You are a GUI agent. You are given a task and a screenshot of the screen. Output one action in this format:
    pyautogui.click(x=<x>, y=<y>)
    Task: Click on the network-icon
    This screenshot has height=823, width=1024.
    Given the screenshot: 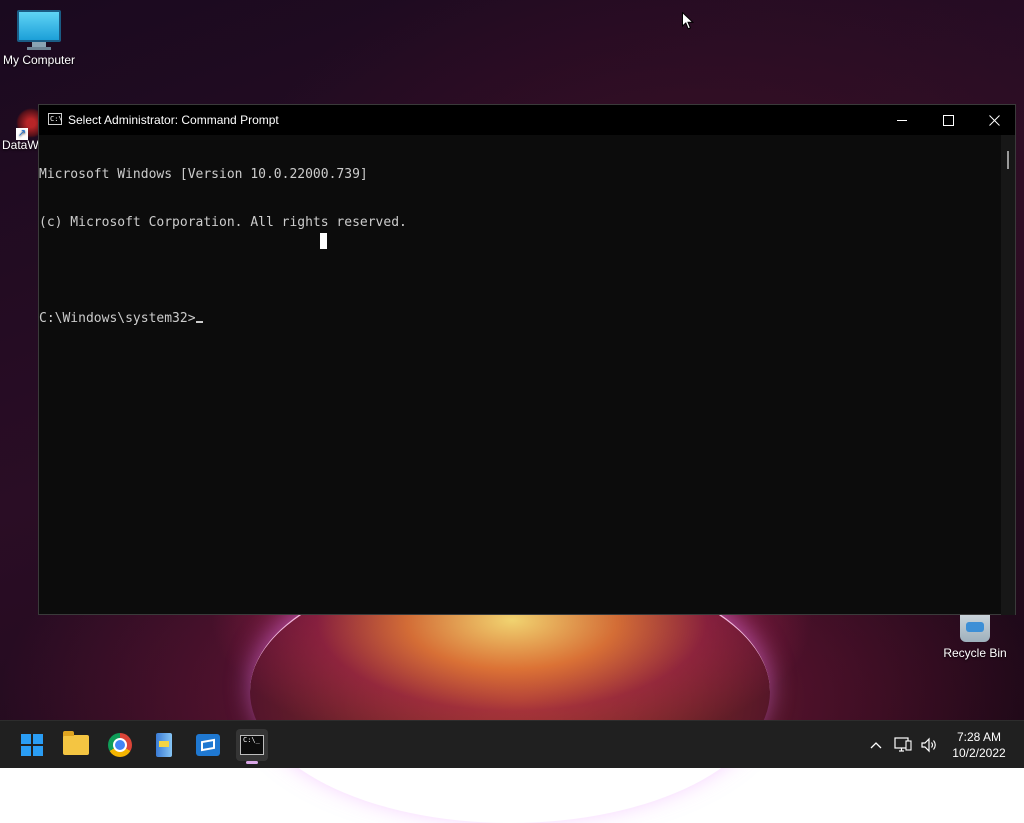 What is the action you would take?
    pyautogui.click(x=903, y=744)
    